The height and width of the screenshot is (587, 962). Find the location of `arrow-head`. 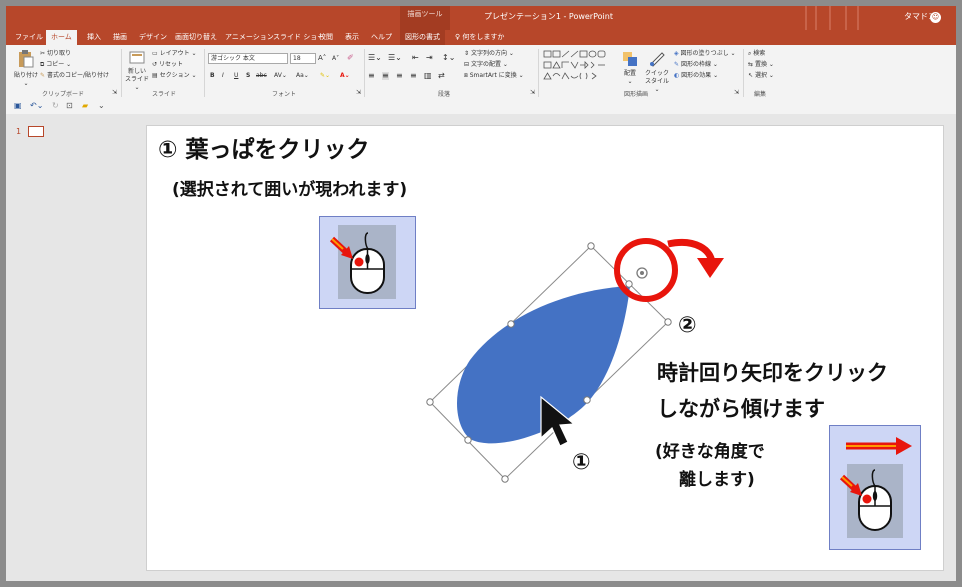

arrow-head is located at coordinates (710, 268).